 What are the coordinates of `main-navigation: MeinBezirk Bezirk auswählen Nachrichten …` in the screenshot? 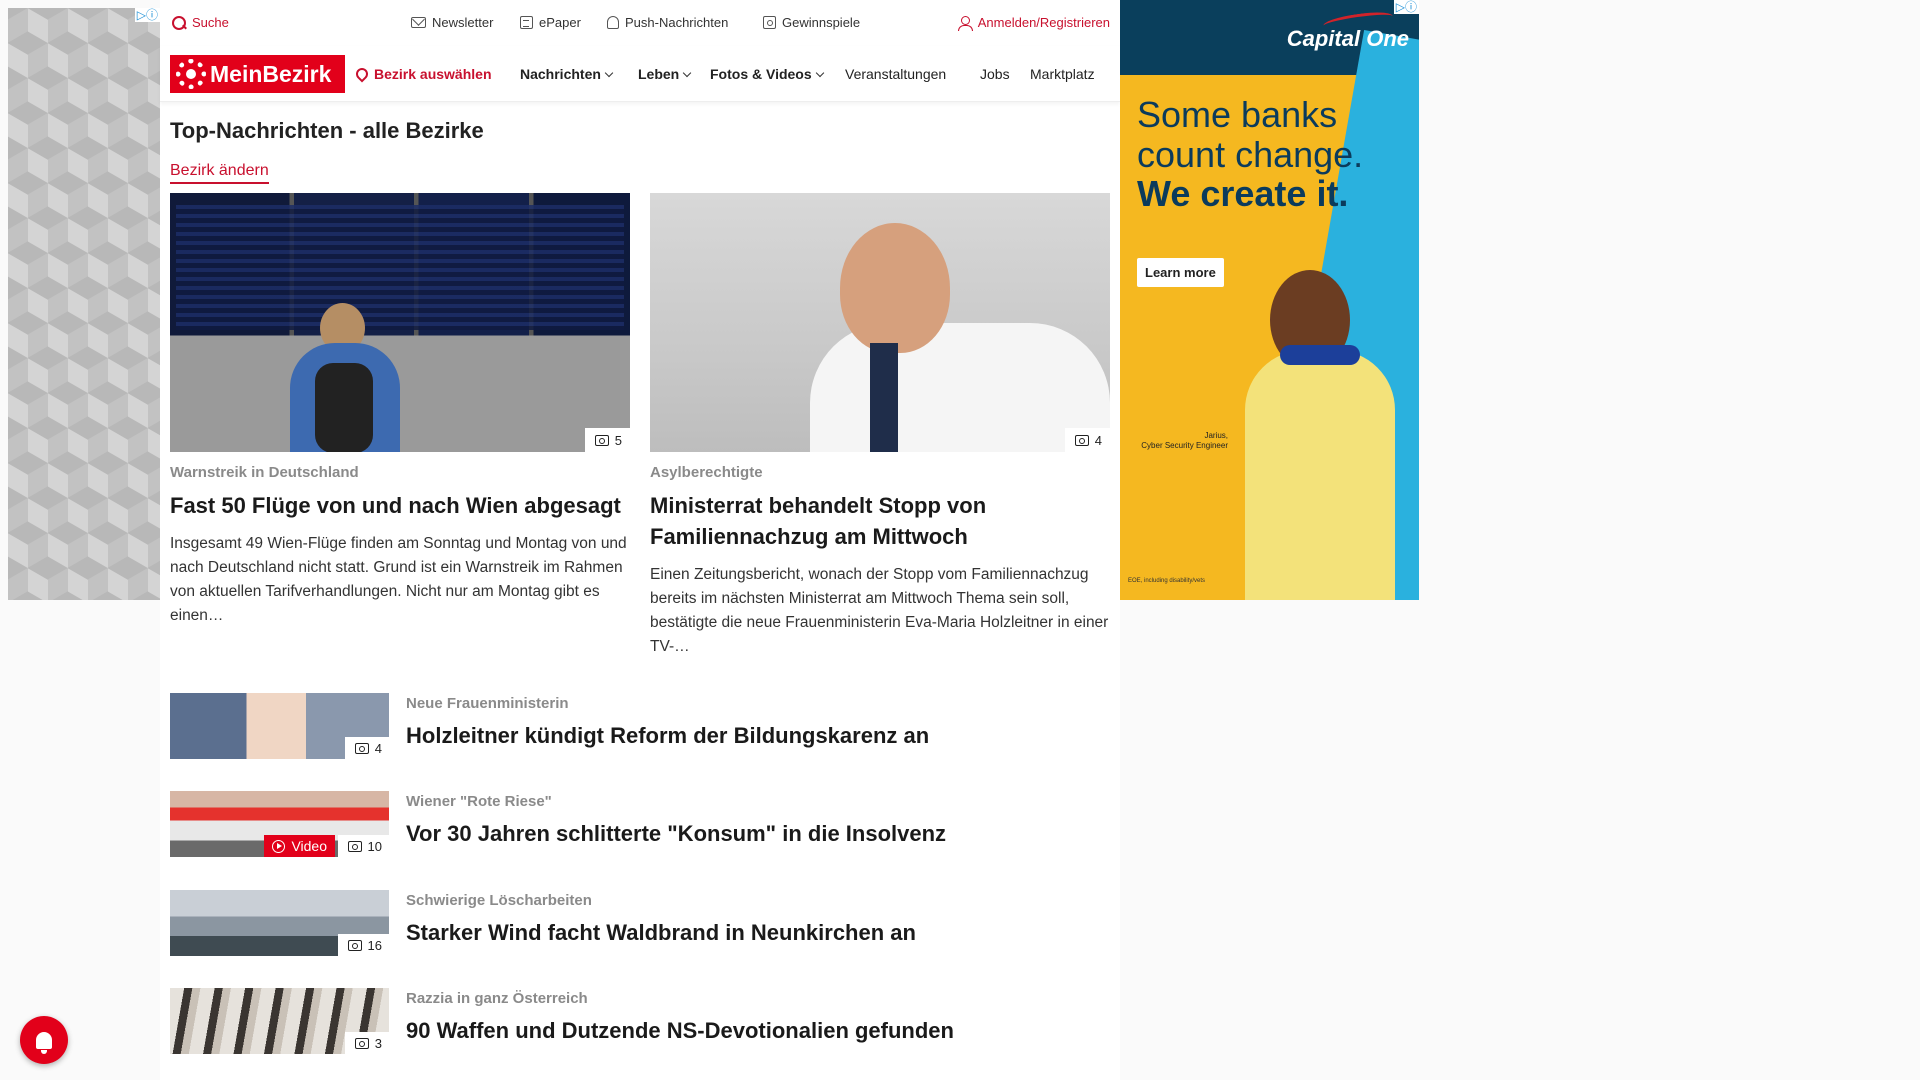 It's located at (640, 74).